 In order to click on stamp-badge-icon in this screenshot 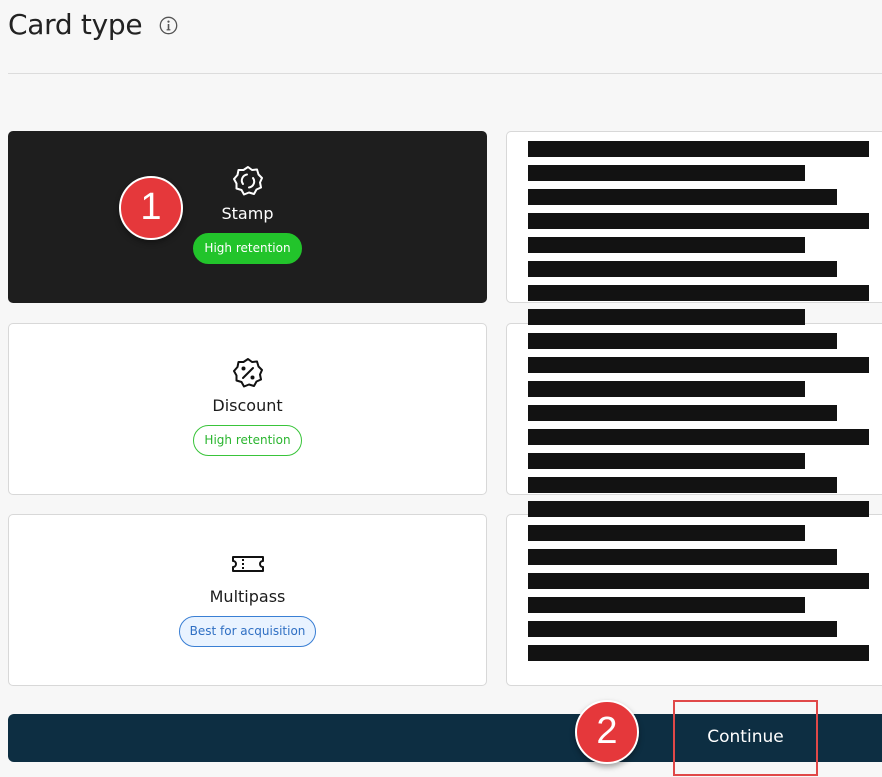, I will do `click(248, 181)`.